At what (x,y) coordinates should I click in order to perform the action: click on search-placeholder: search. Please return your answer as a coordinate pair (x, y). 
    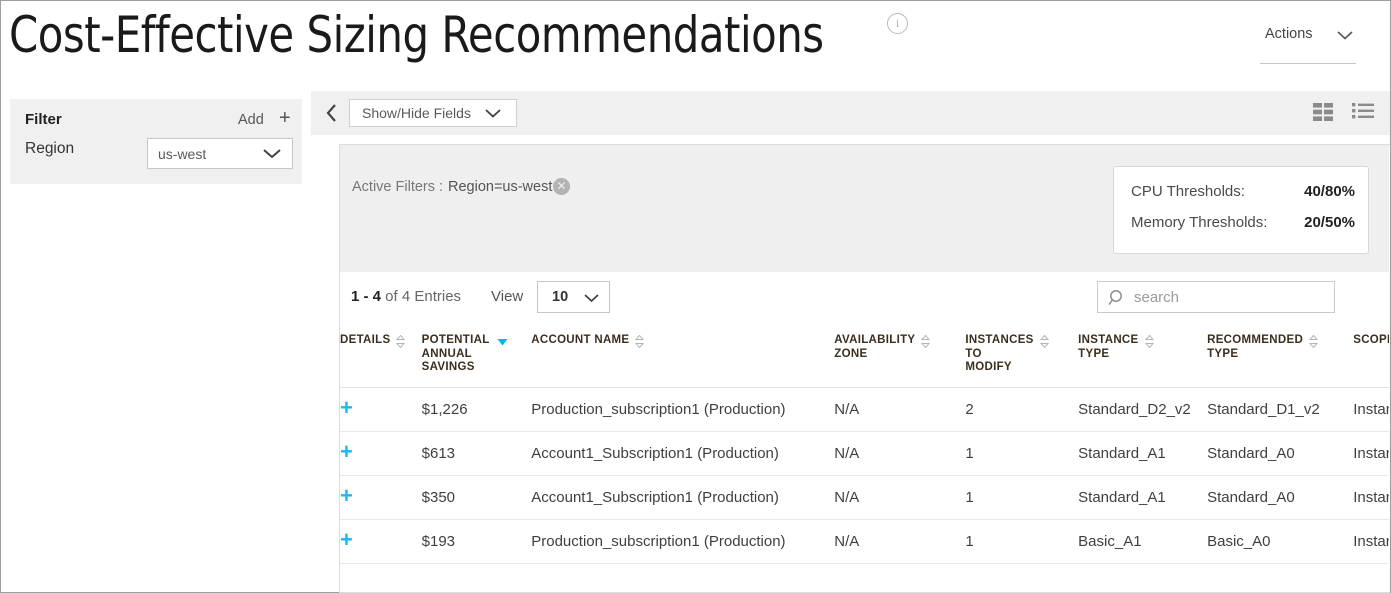
    Looking at the image, I should click on (1157, 297).